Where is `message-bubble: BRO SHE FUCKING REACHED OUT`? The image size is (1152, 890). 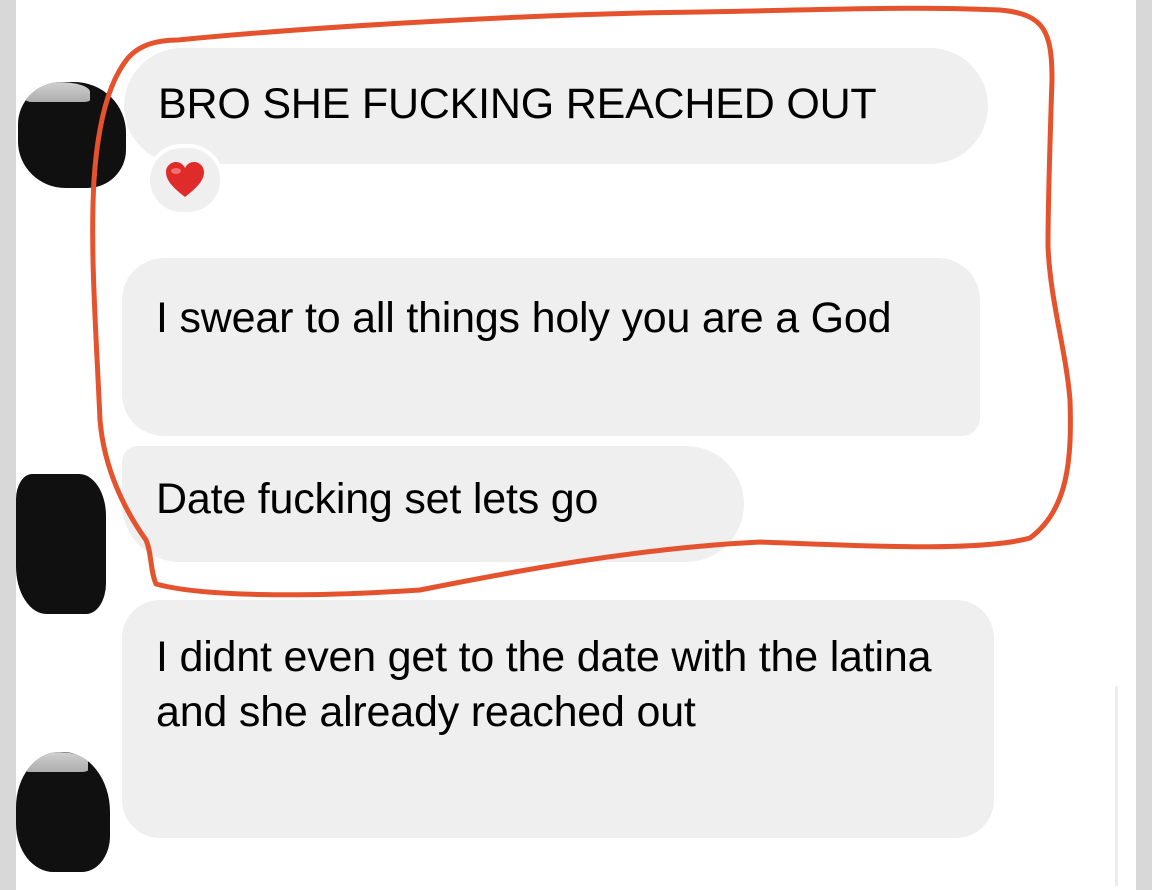 message-bubble: BRO SHE FUCKING REACHED OUT is located at coordinates (556, 106).